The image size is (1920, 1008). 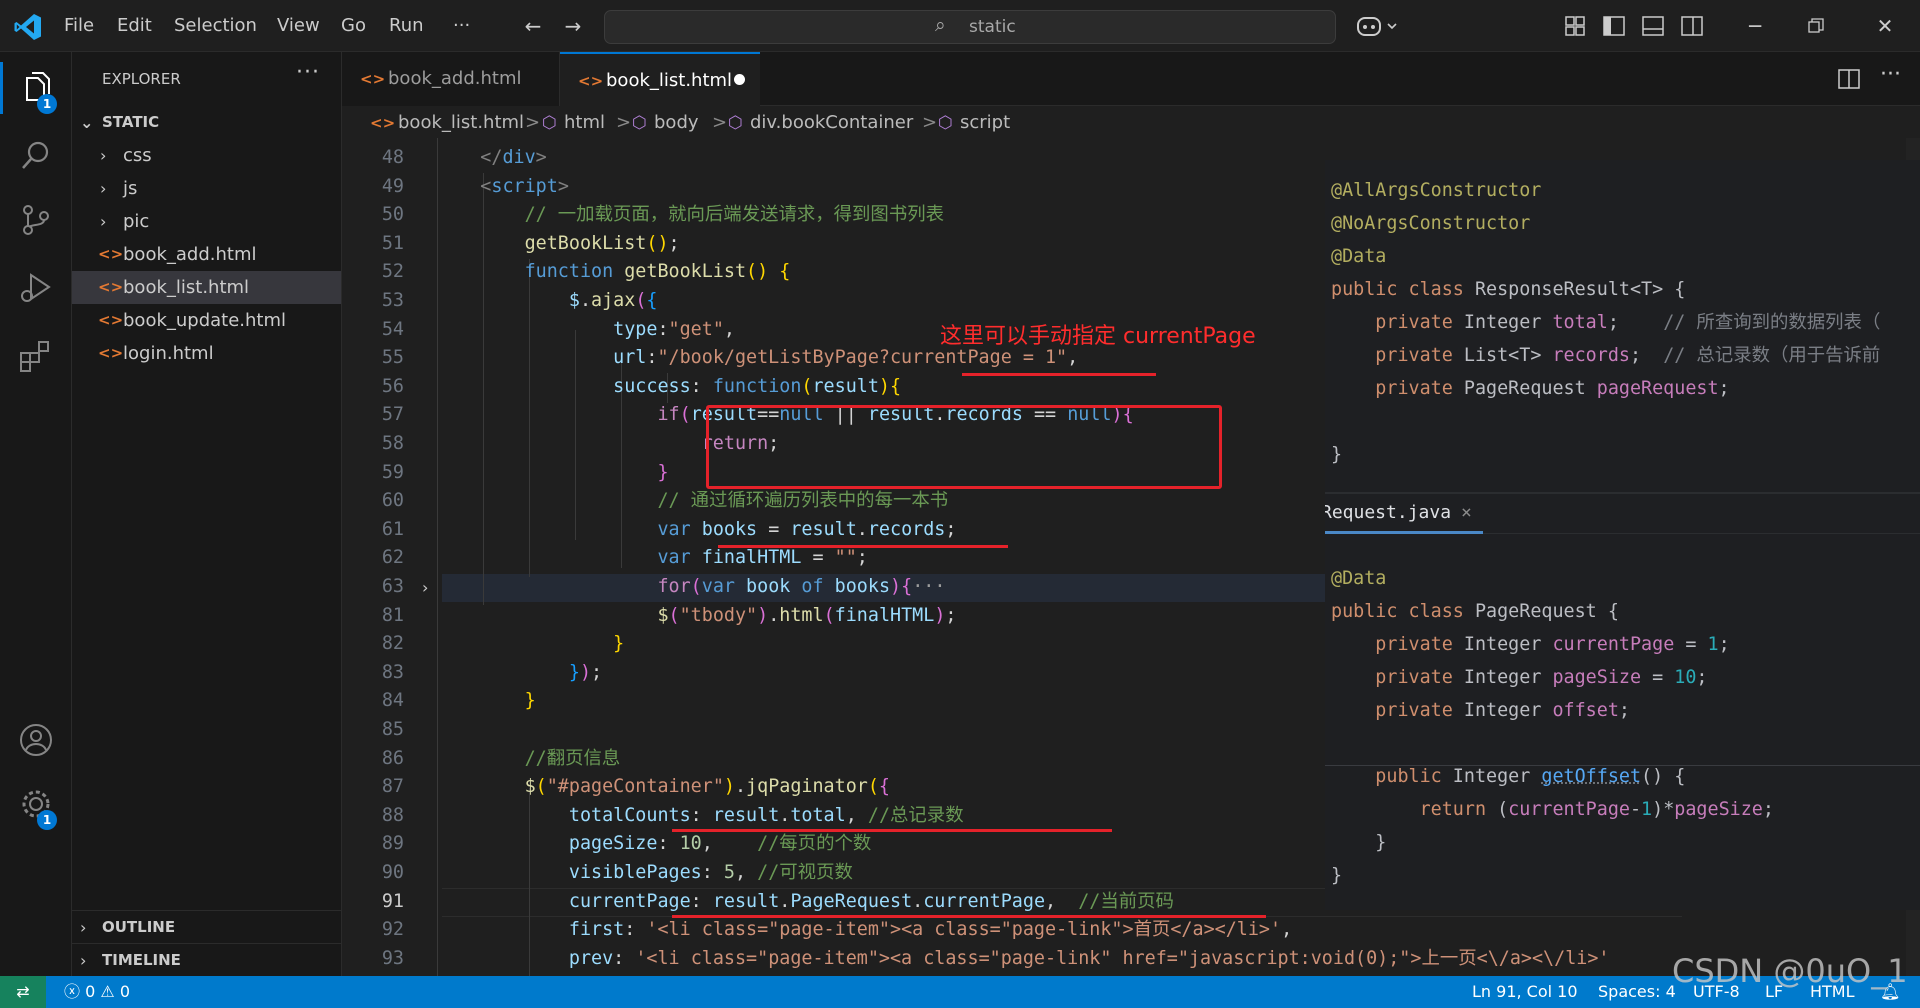 What do you see at coordinates (707, 787) in the screenshot?
I see `code-line-87: $("#pageContainer").jqPaginator({` at bounding box center [707, 787].